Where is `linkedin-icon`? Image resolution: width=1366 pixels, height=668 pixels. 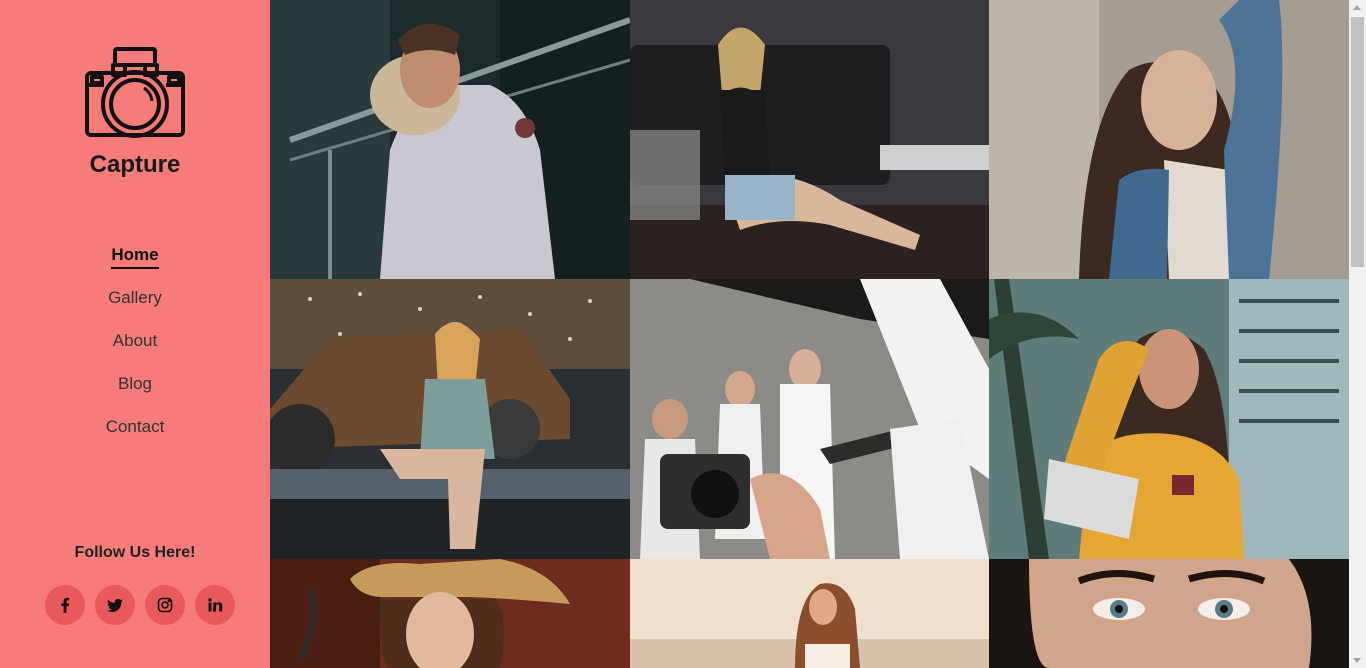
linkedin-icon is located at coordinates (215, 605).